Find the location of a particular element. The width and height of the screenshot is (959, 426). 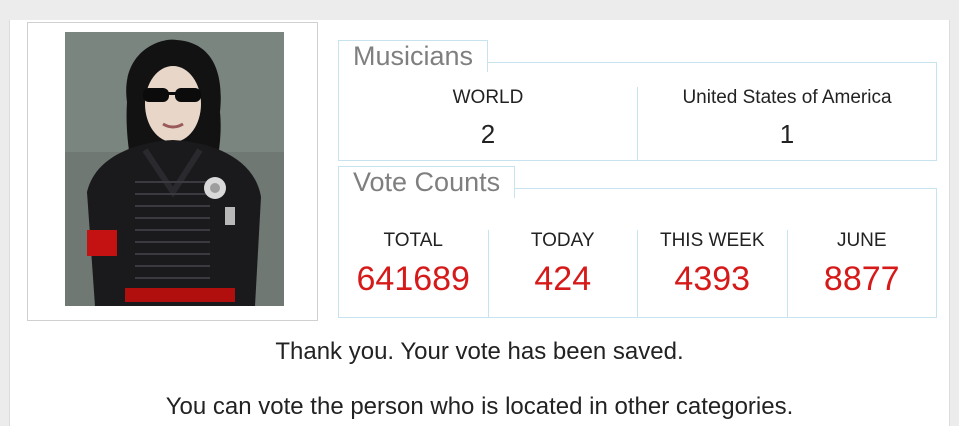

rank-country: United States of America 1 is located at coordinates (786, 124).